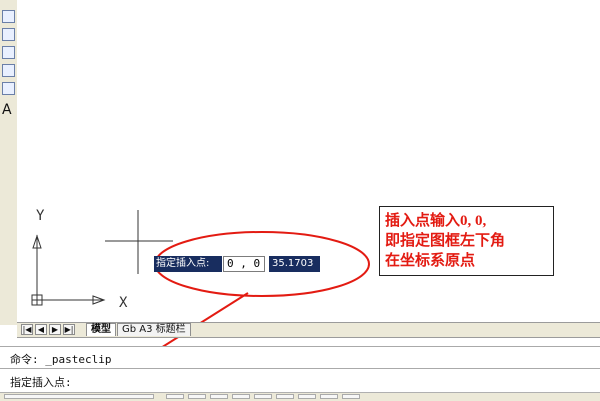  What do you see at coordinates (27, 329) in the screenshot?
I see `first-layout-button: |◀` at bounding box center [27, 329].